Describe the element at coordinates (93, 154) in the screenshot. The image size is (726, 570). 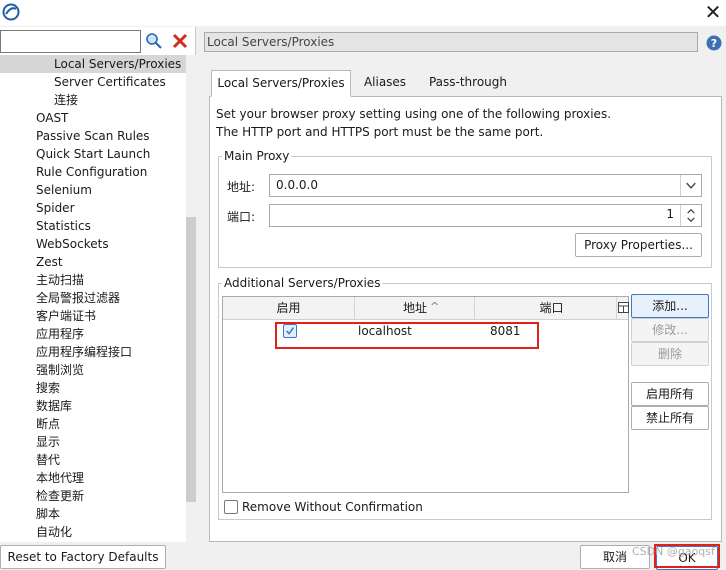
I see `tree-item-quick-start: Quick Start Launch` at that location.